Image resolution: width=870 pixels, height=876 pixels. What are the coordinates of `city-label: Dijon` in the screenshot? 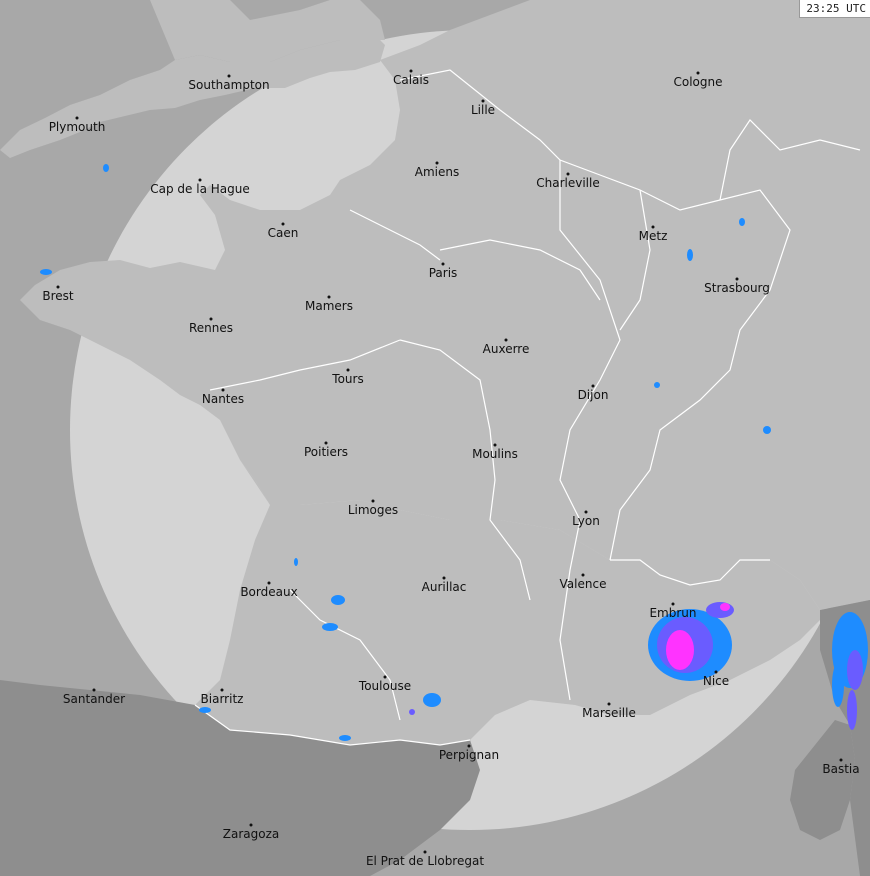 It's located at (593, 395).